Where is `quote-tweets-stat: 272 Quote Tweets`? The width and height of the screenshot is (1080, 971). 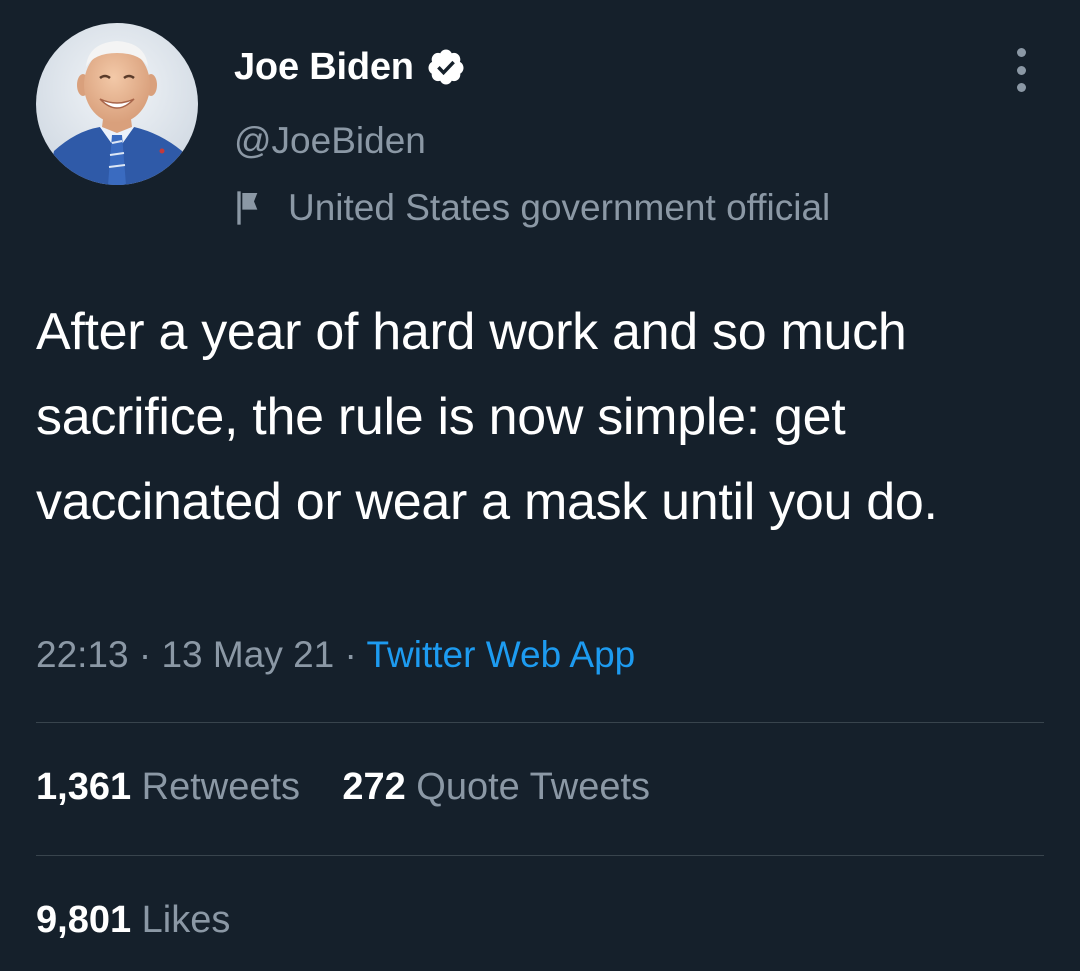 quote-tweets-stat: 272 Quote Tweets is located at coordinates (496, 787).